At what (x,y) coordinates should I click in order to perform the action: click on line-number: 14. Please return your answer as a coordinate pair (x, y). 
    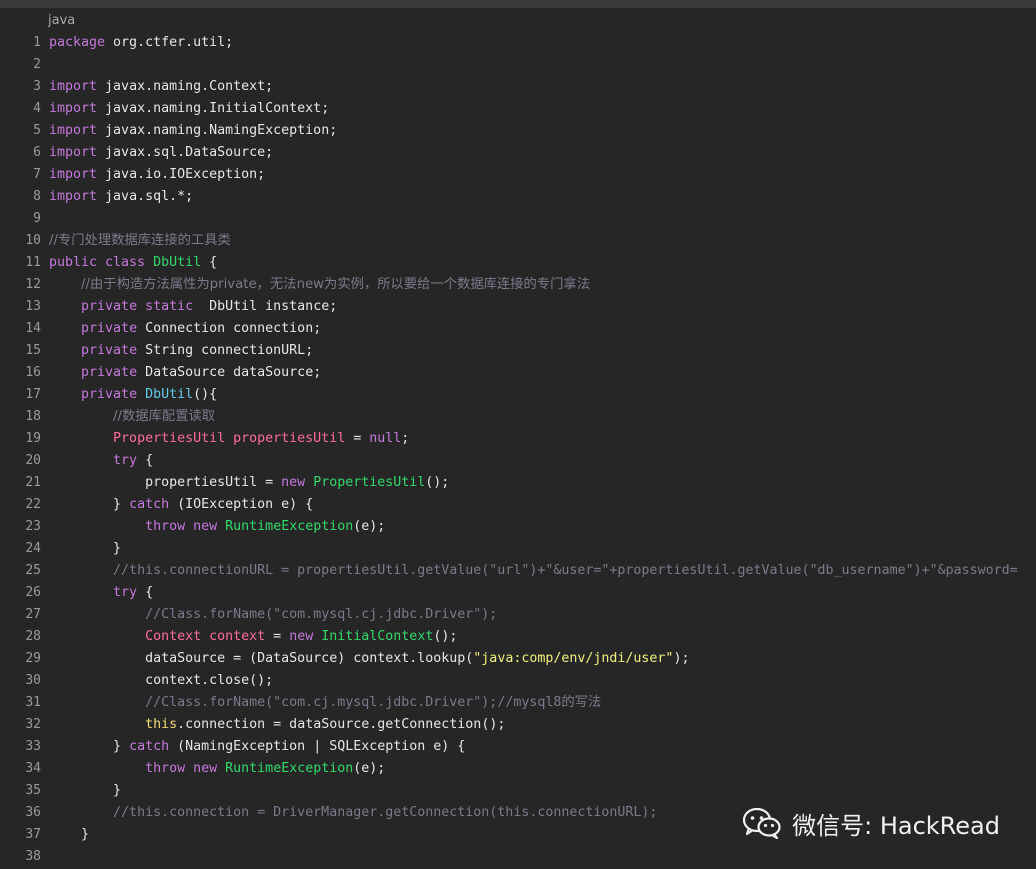
    Looking at the image, I should click on (33, 328).